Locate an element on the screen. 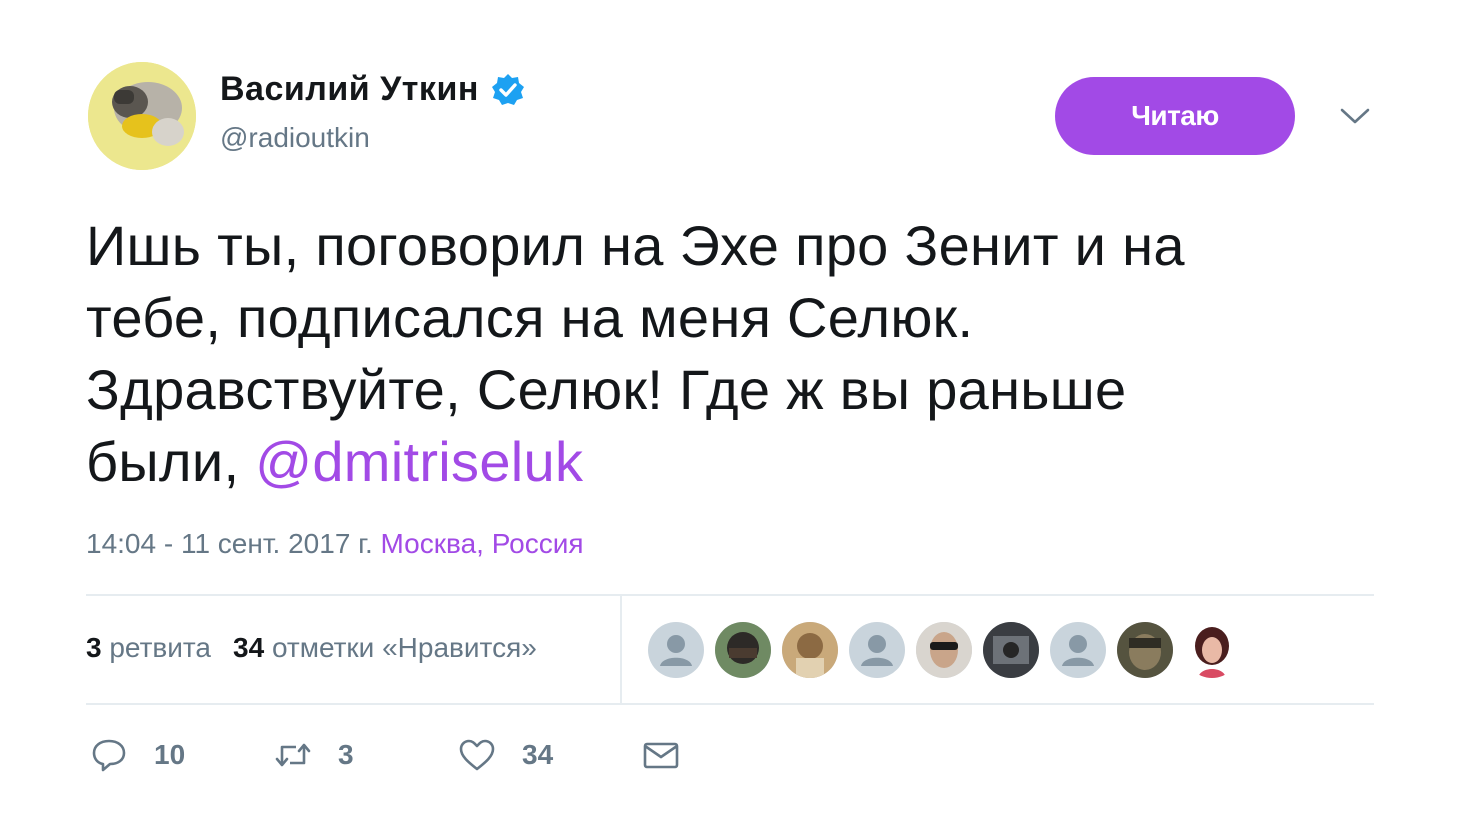  like-count: 34 is located at coordinates (538, 754).